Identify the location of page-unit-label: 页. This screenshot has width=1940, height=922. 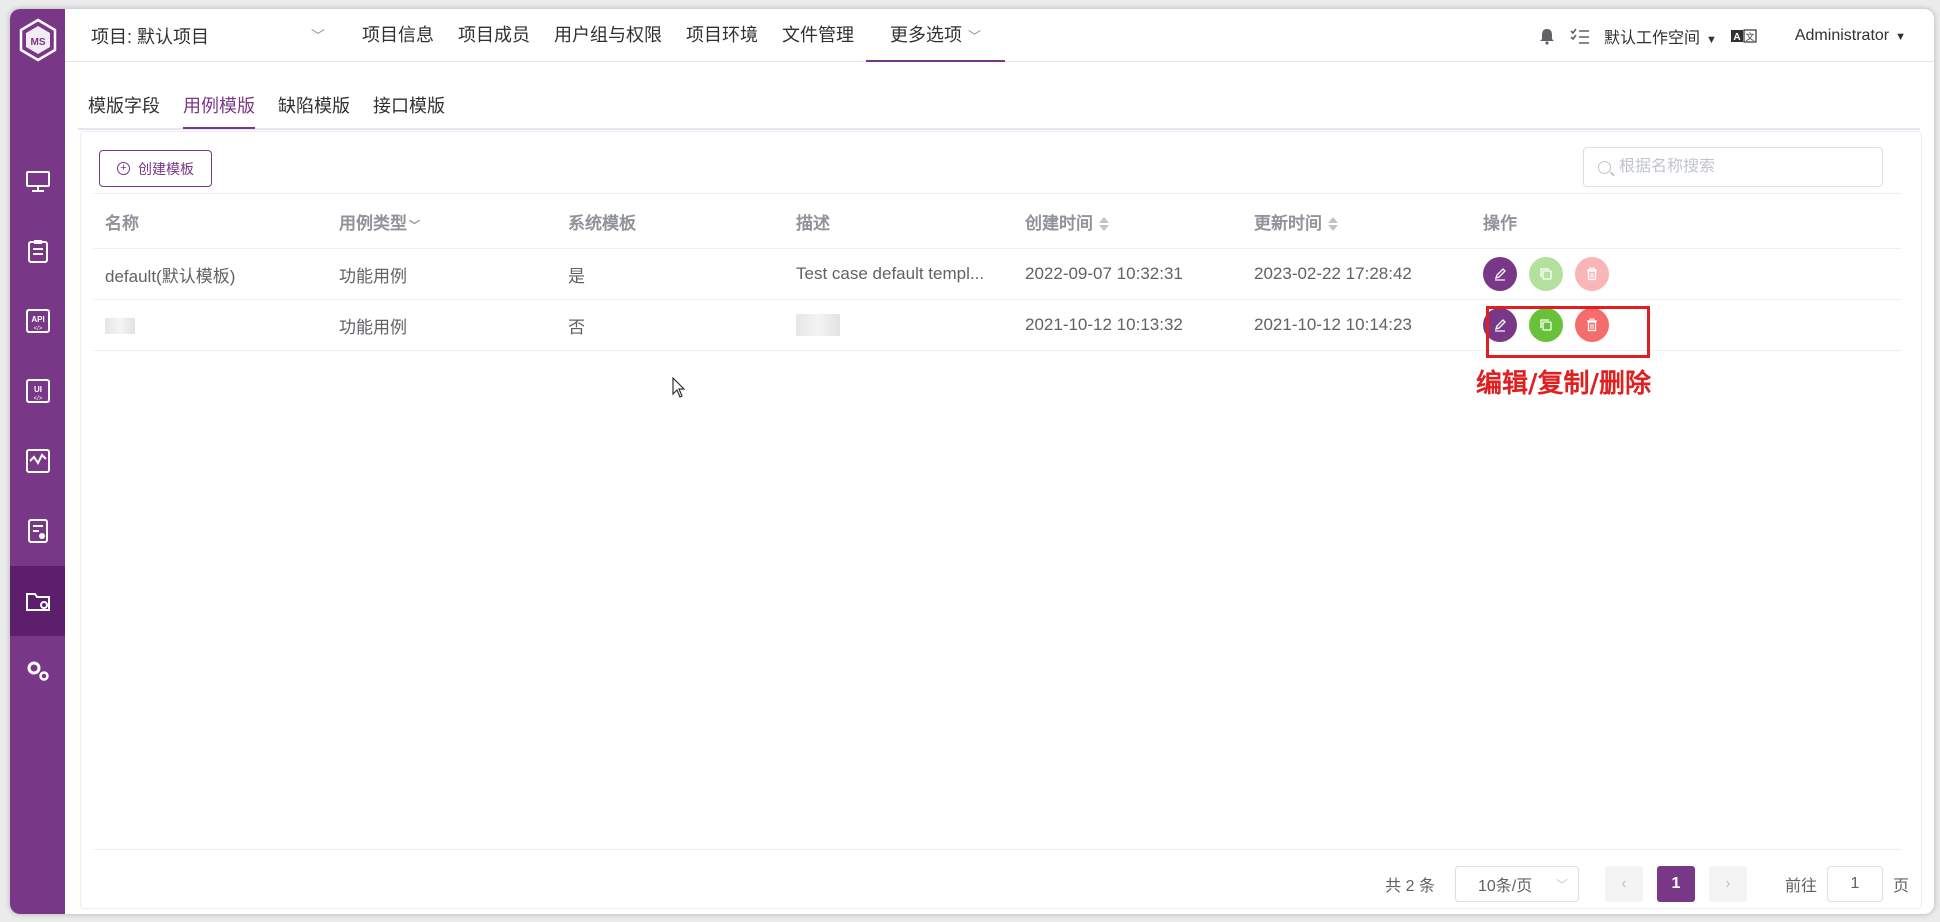
(1900, 886).